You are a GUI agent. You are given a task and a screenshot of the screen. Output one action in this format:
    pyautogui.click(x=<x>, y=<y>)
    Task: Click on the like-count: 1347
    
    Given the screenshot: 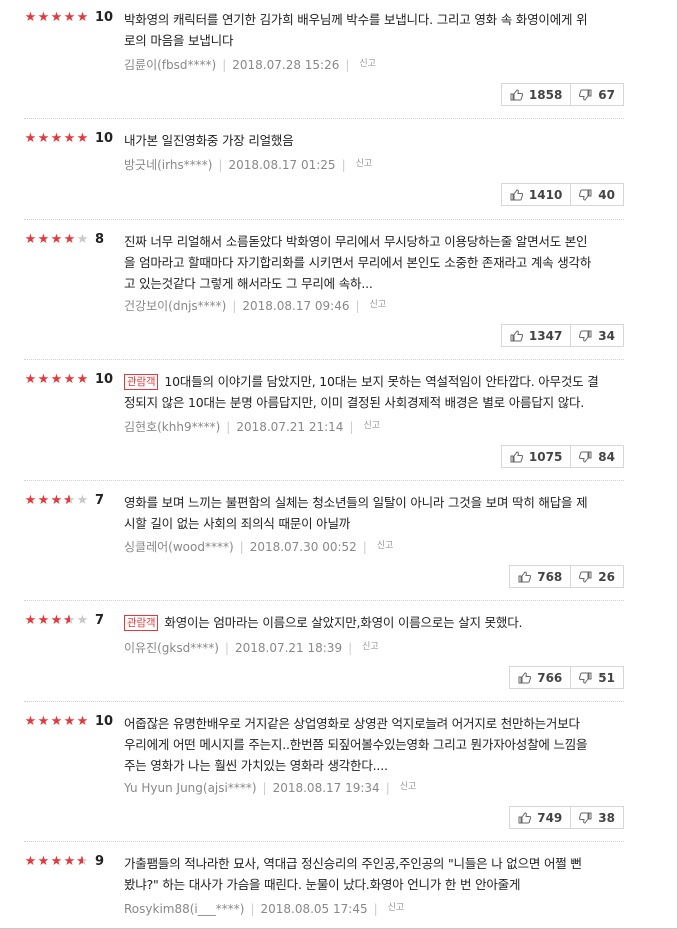 What is the action you would take?
    pyautogui.click(x=545, y=335)
    